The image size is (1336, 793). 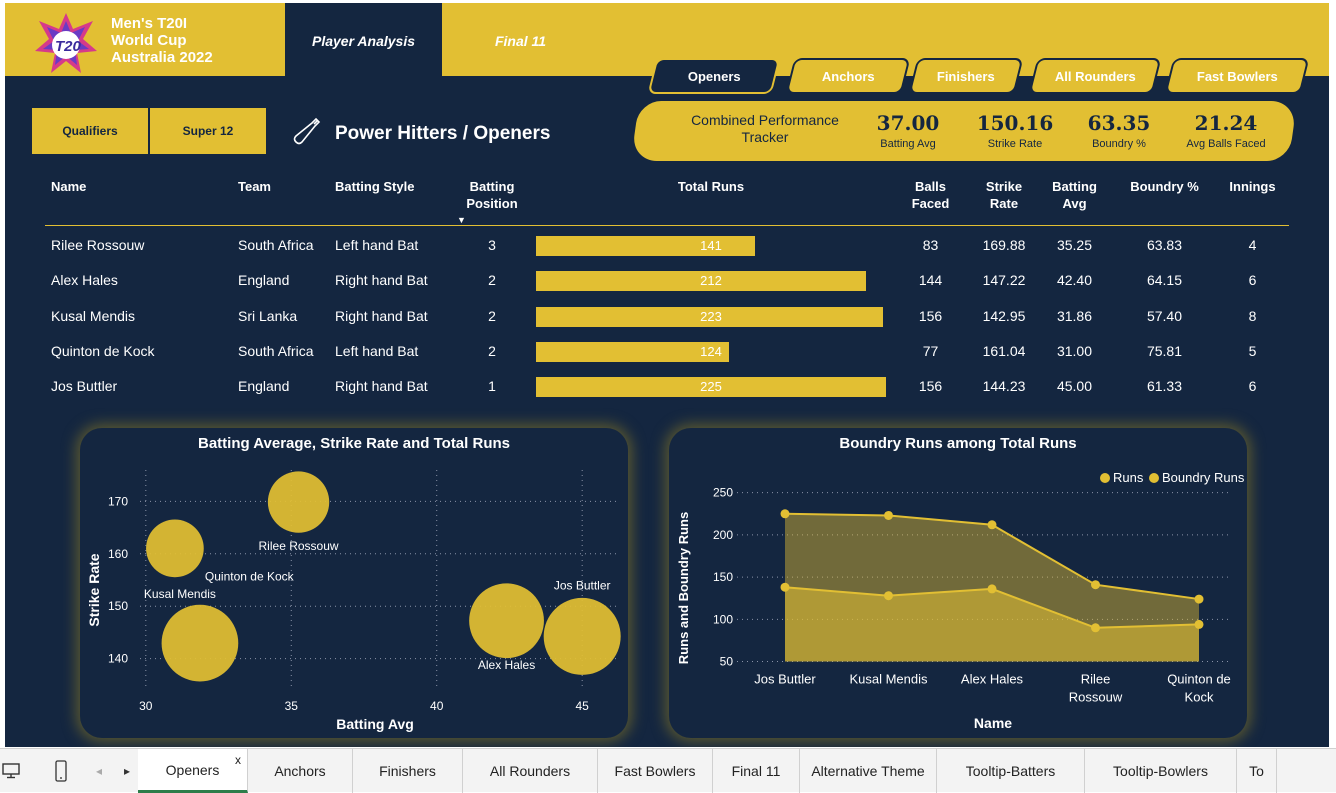 What do you see at coordinates (127, 771) in the screenshot?
I see `next-sheet-icon: ▸` at bounding box center [127, 771].